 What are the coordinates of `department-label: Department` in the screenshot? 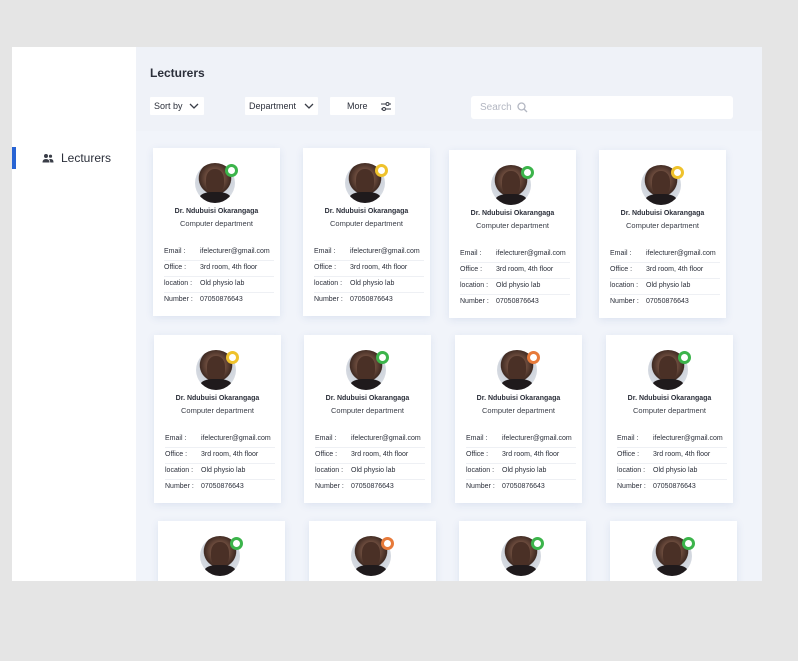 It's located at (273, 106).